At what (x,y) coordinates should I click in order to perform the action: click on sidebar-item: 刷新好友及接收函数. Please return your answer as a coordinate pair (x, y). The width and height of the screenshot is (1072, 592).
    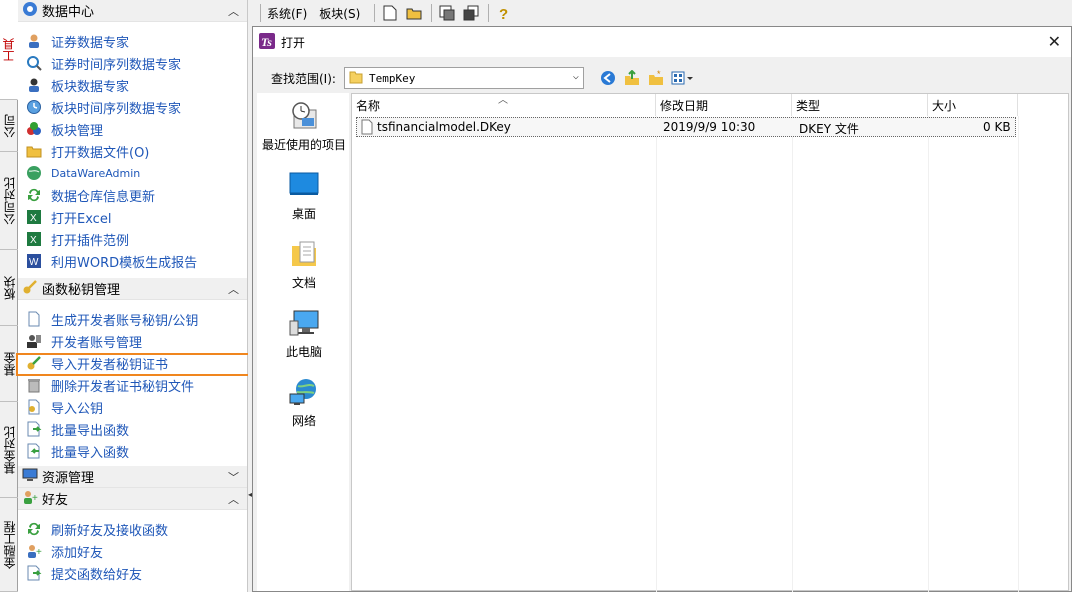
    Looking at the image, I should click on (132, 529).